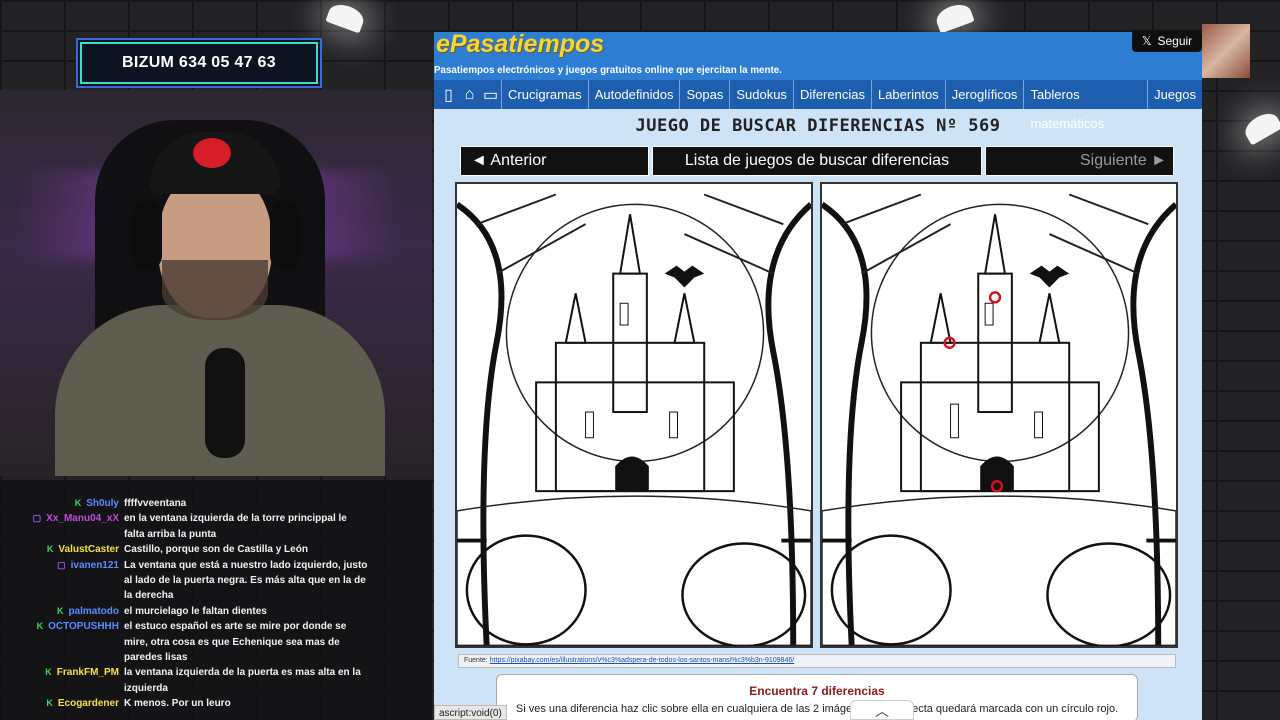  Describe the element at coordinates (62, 503) in the screenshot. I see `chat-username: K Sh0uly` at that location.